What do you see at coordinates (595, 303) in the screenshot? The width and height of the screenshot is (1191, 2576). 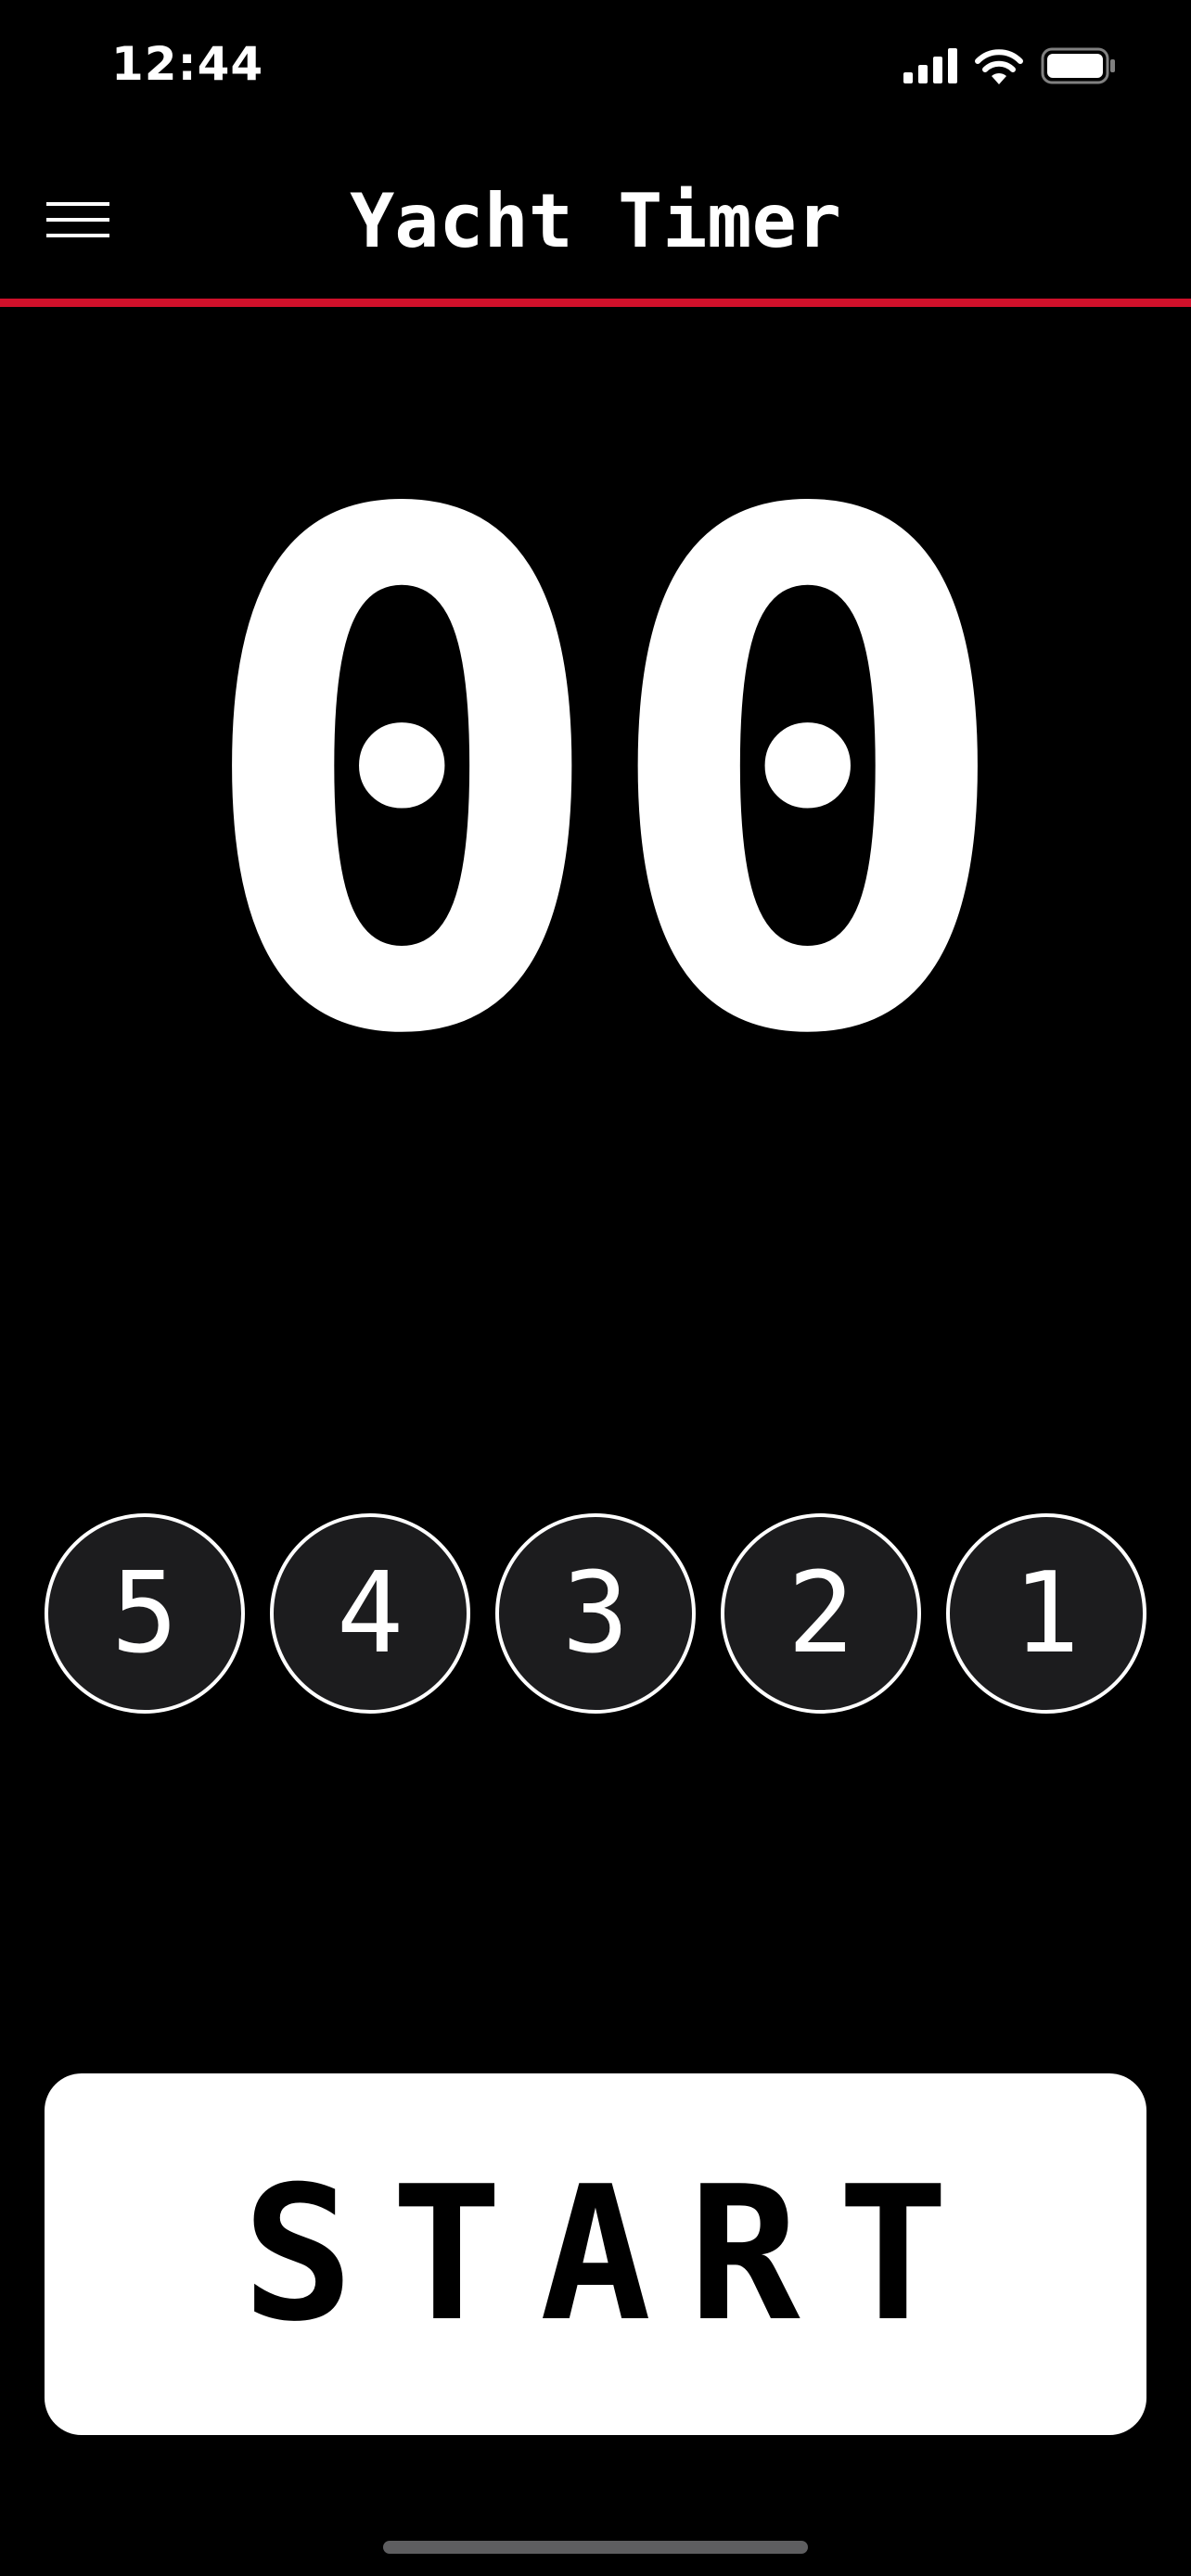 I see `header-divider` at bounding box center [595, 303].